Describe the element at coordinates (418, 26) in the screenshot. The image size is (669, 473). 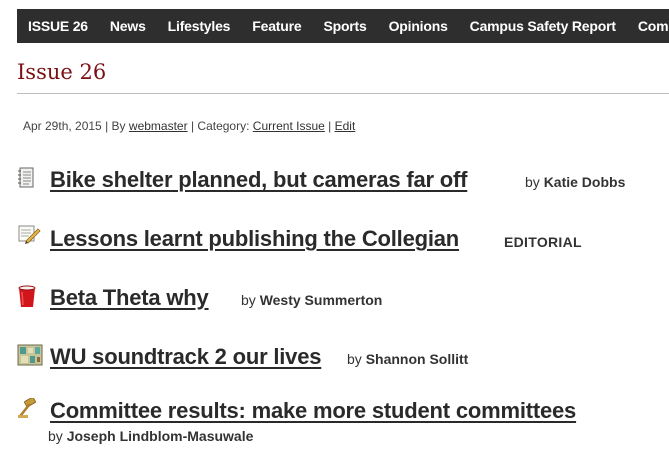
I see `nav-item-opinions: Opinions` at that location.